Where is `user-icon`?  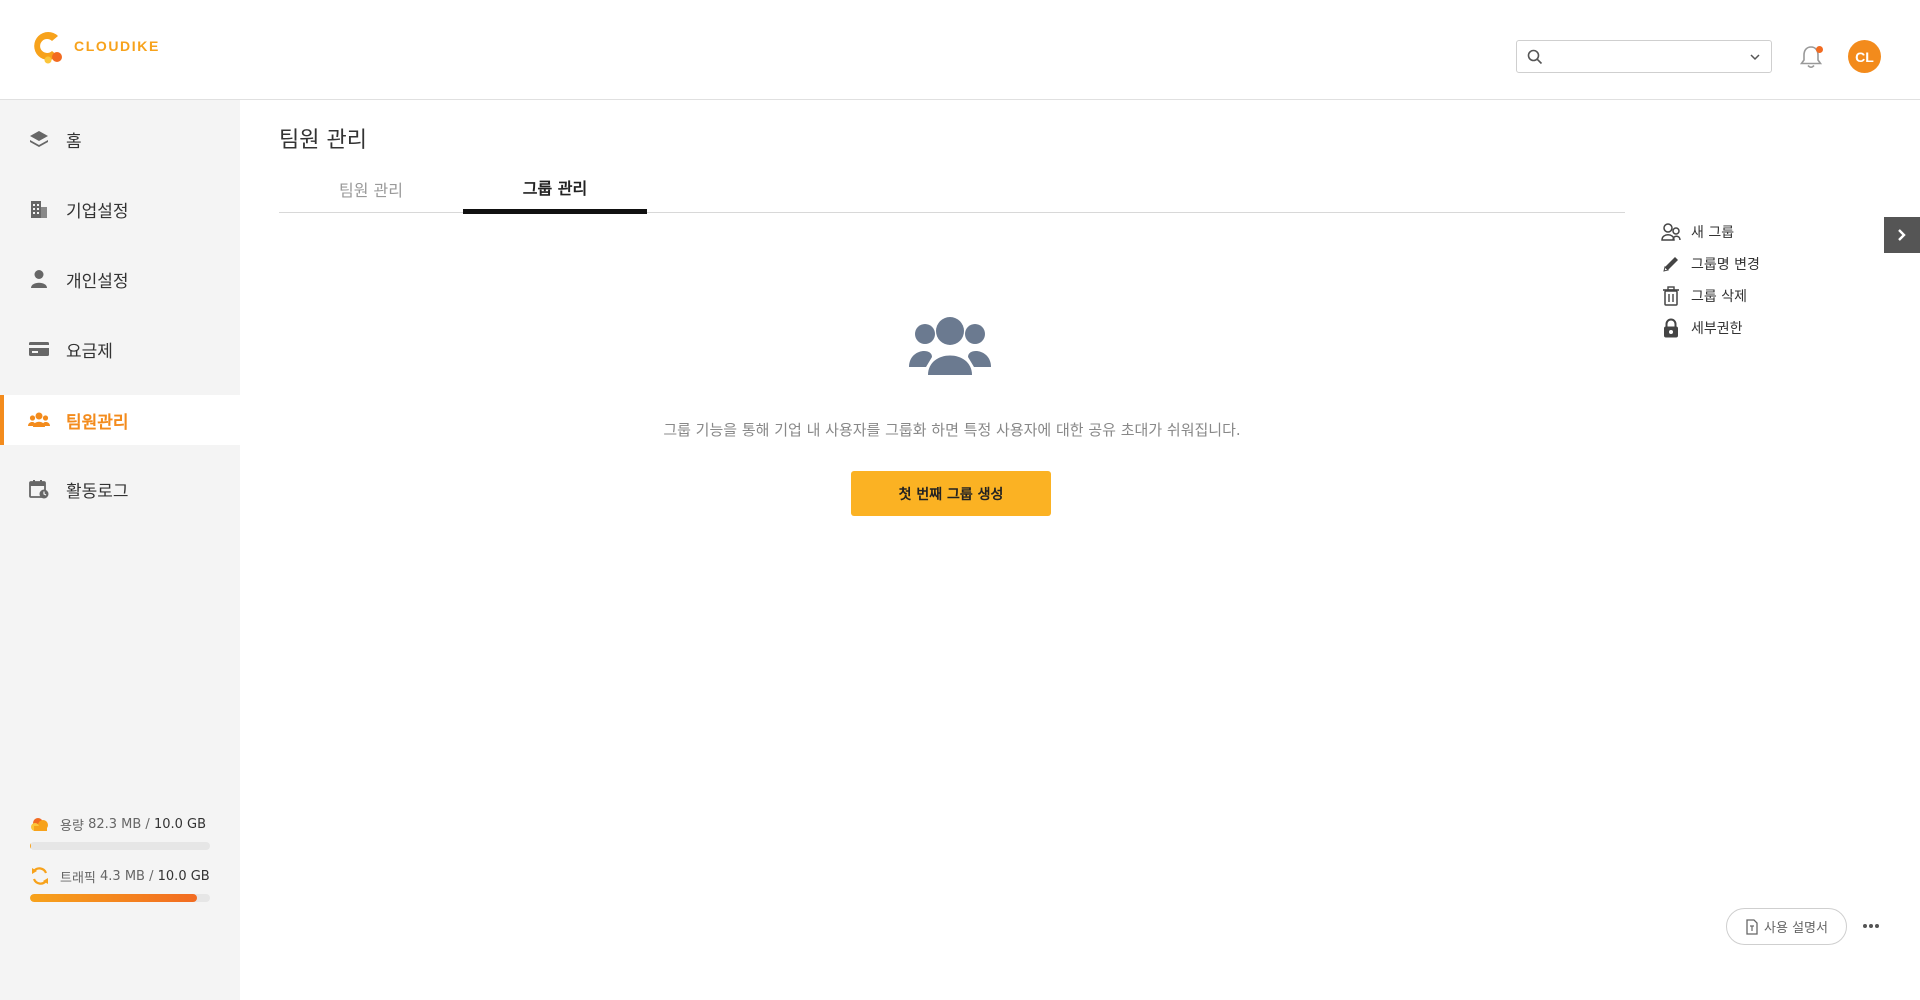
user-icon is located at coordinates (39, 279).